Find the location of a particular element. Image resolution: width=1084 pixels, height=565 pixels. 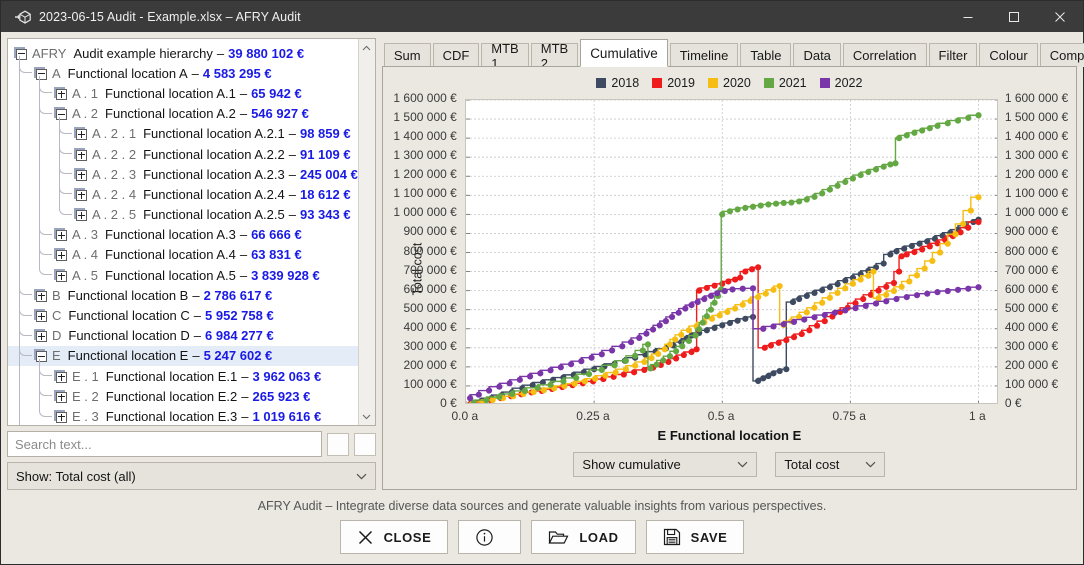

y-axis-tick-label: 800 000 € is located at coordinates (430, 250).